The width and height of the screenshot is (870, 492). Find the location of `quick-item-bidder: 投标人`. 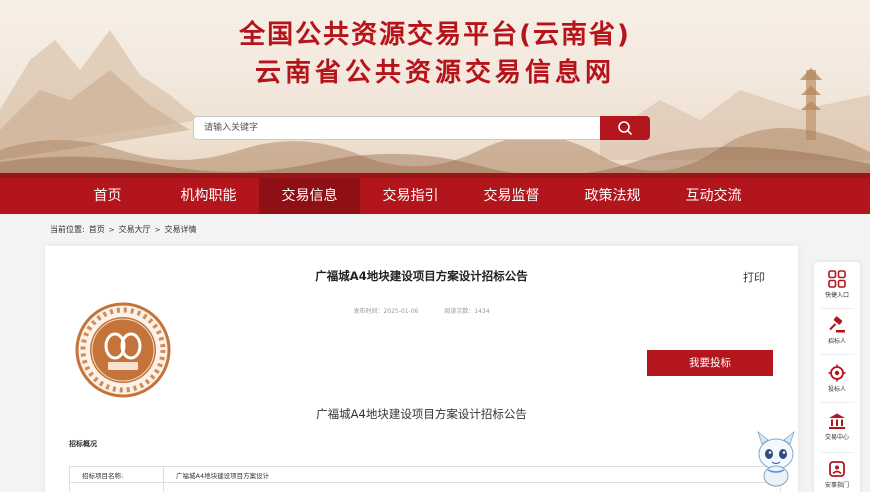

quick-item-bidder: 投标人 is located at coordinates (837, 378).